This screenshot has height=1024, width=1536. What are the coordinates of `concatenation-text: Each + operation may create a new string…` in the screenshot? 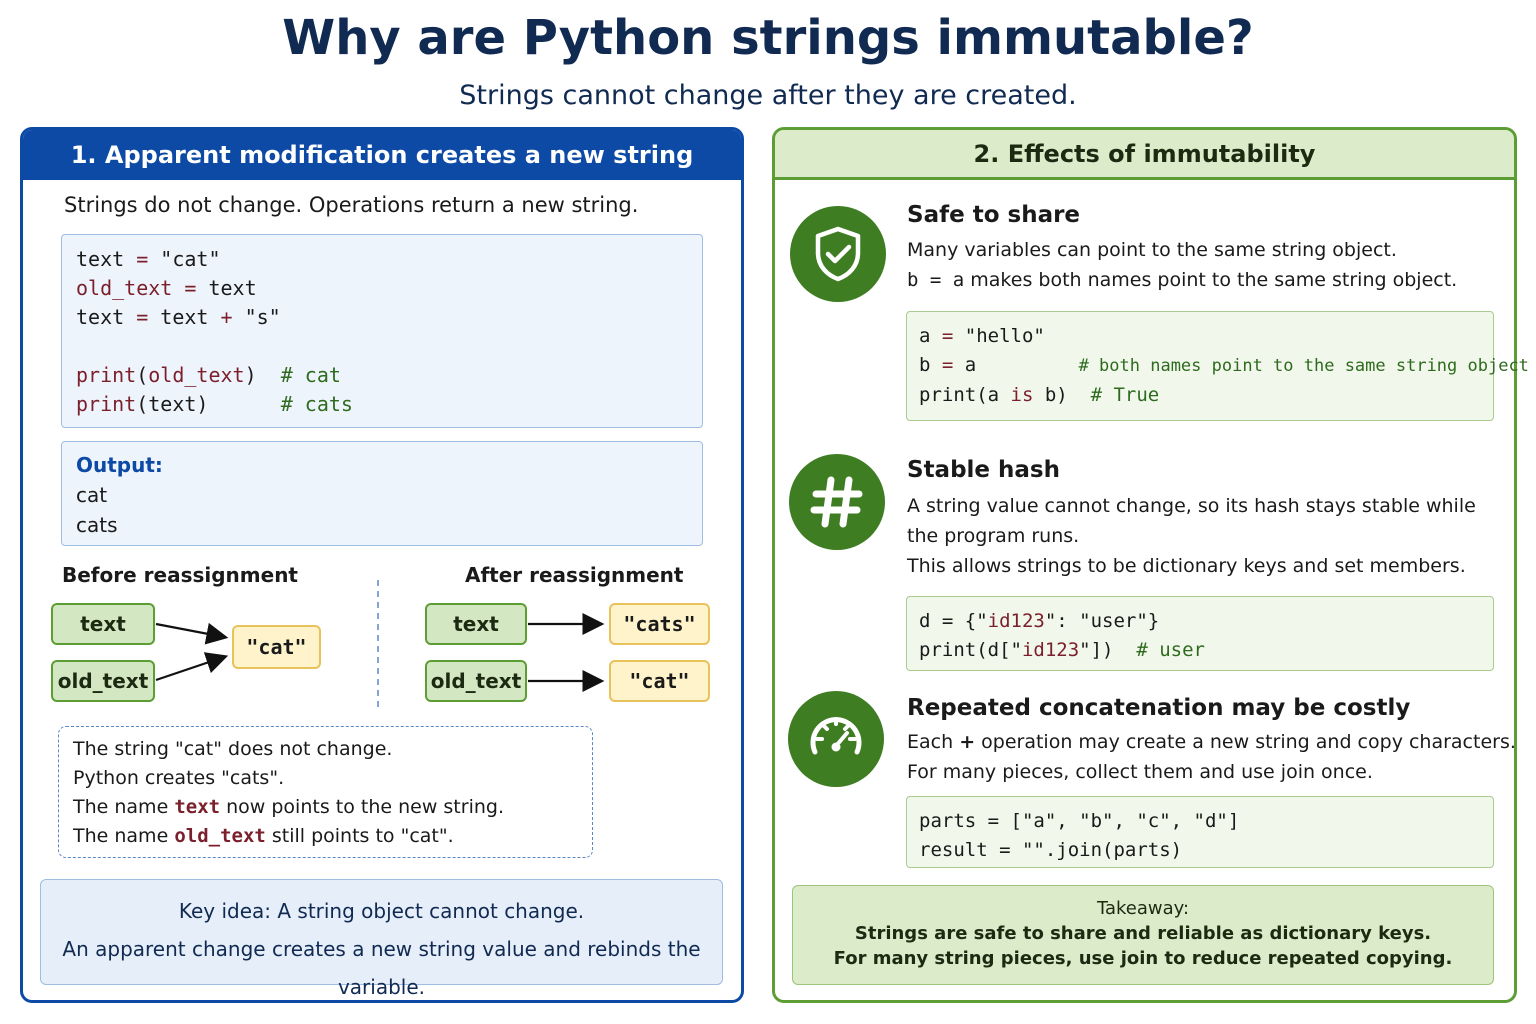 It's located at (1211, 757).